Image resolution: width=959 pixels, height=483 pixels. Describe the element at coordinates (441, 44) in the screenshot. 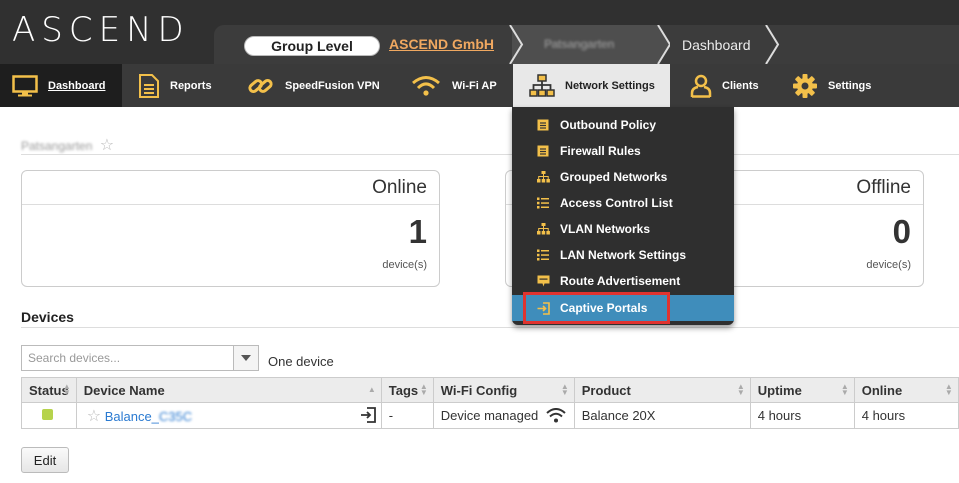

I see `breadcrumb-organization: ASCEND GmbH` at that location.